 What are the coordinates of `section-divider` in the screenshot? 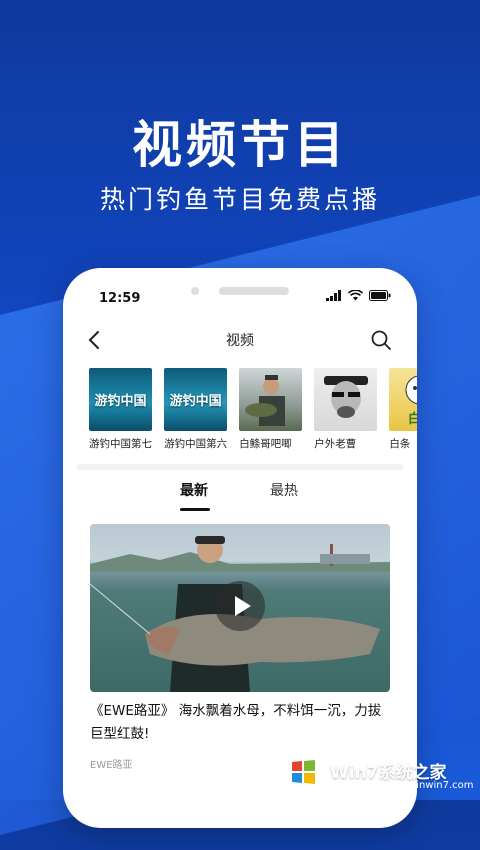 It's located at (240, 467).